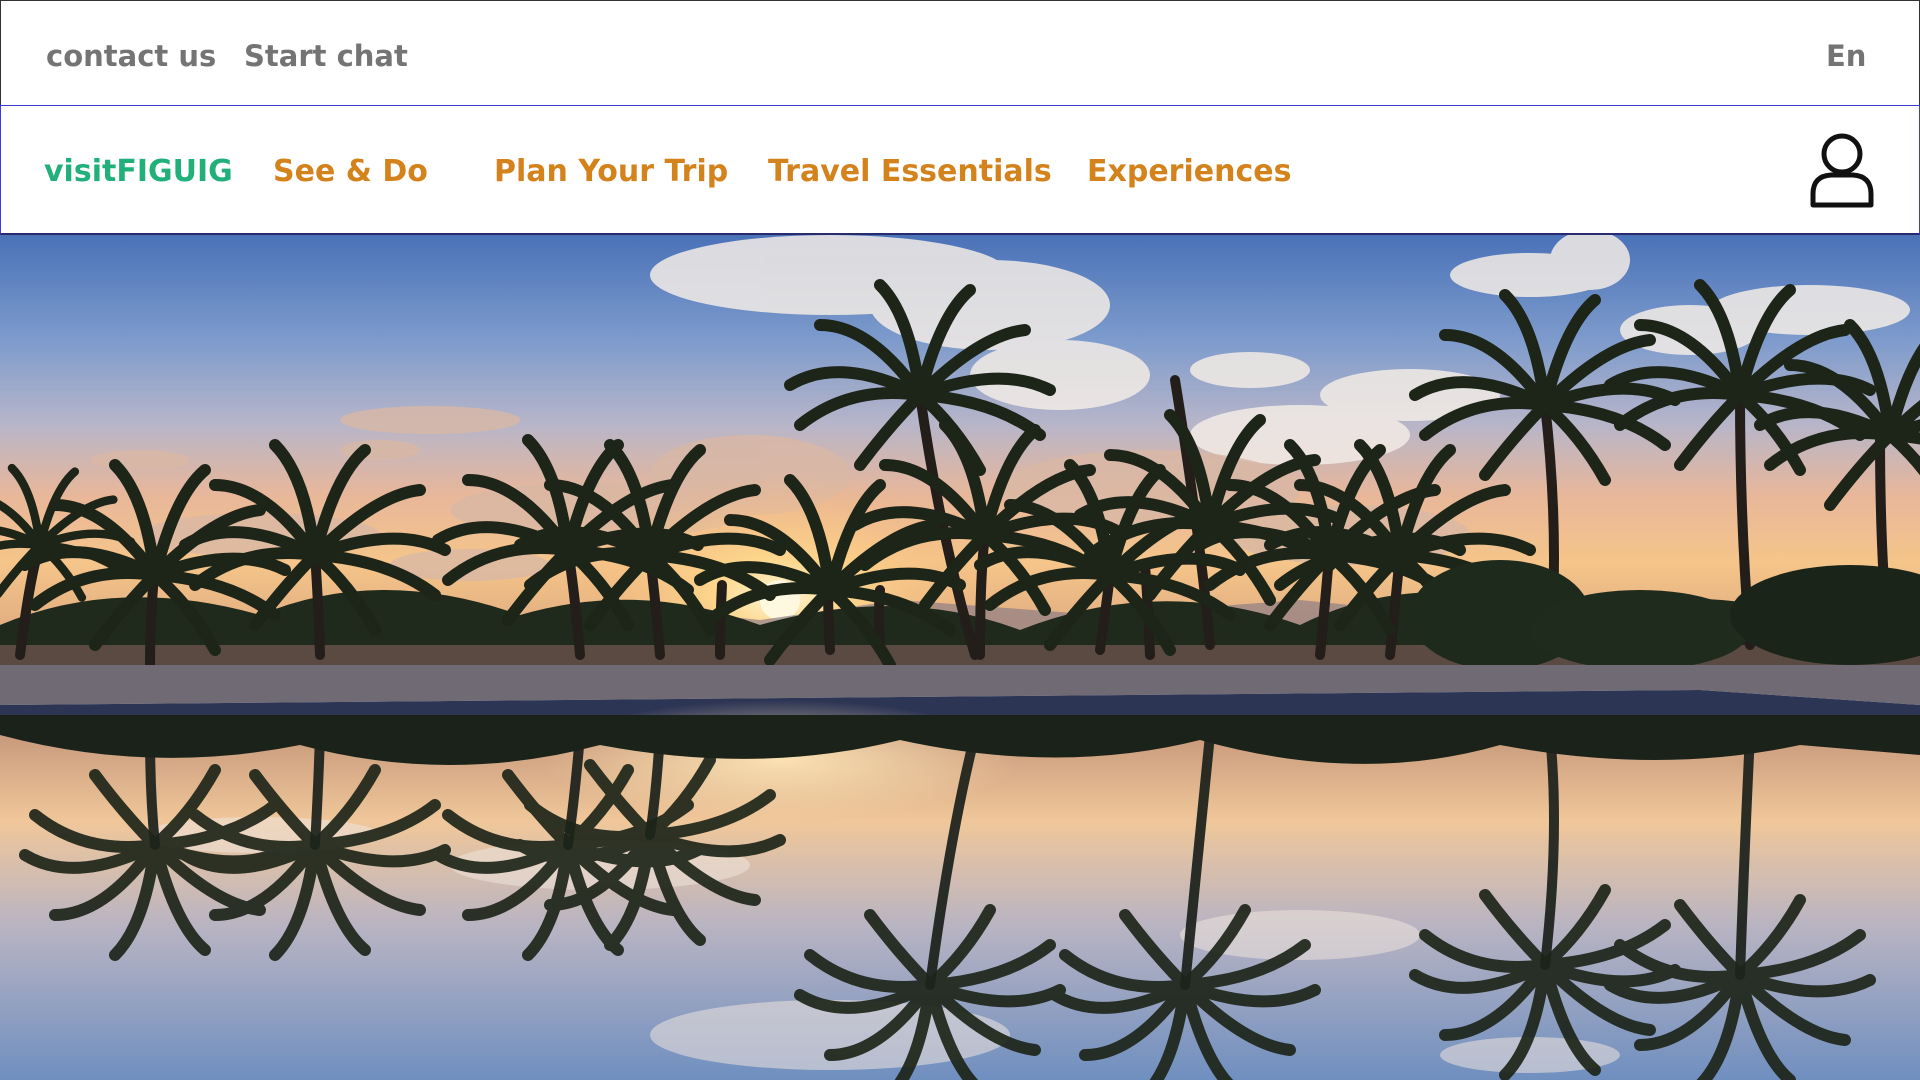 The height and width of the screenshot is (1080, 1920). Describe the element at coordinates (138, 169) in the screenshot. I see `site-logo: visitFIGUIG` at that location.